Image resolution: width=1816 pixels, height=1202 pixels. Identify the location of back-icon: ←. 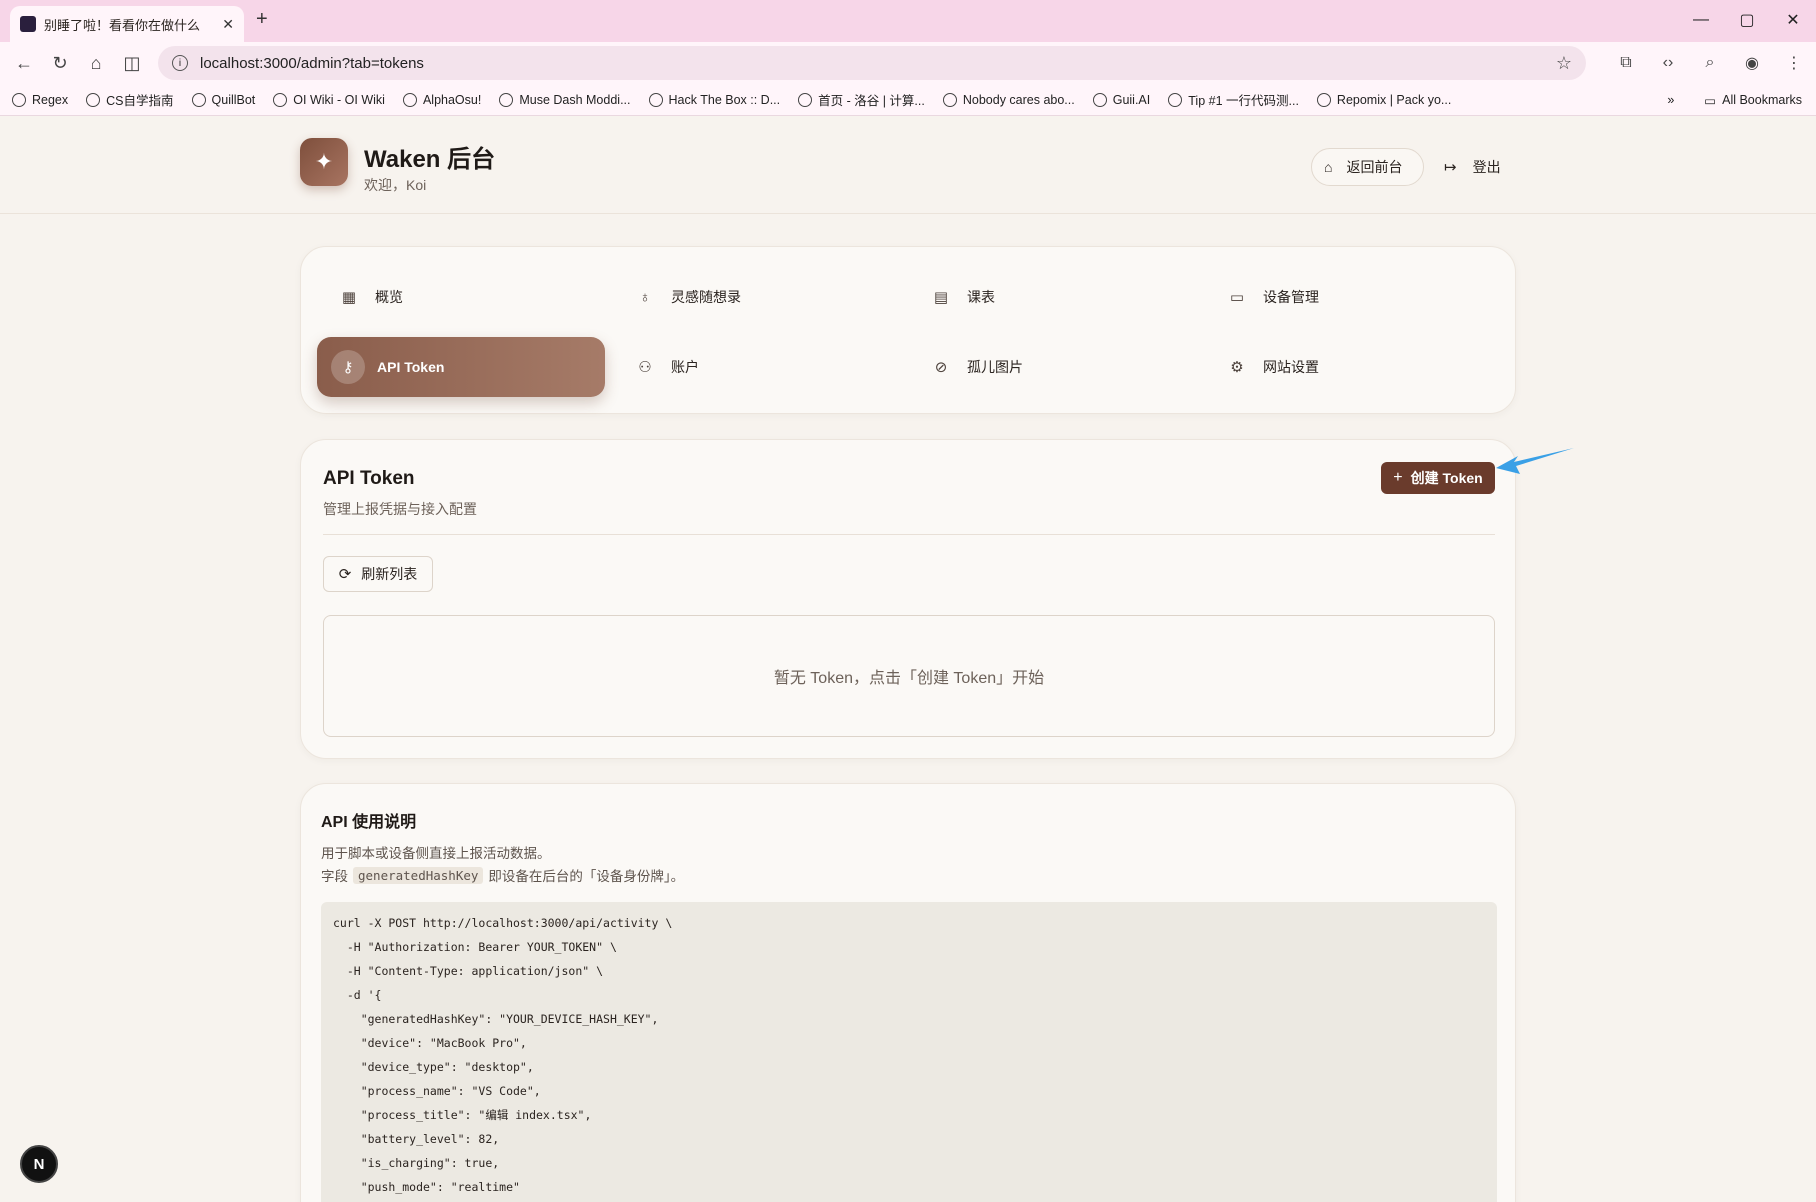
(24, 63).